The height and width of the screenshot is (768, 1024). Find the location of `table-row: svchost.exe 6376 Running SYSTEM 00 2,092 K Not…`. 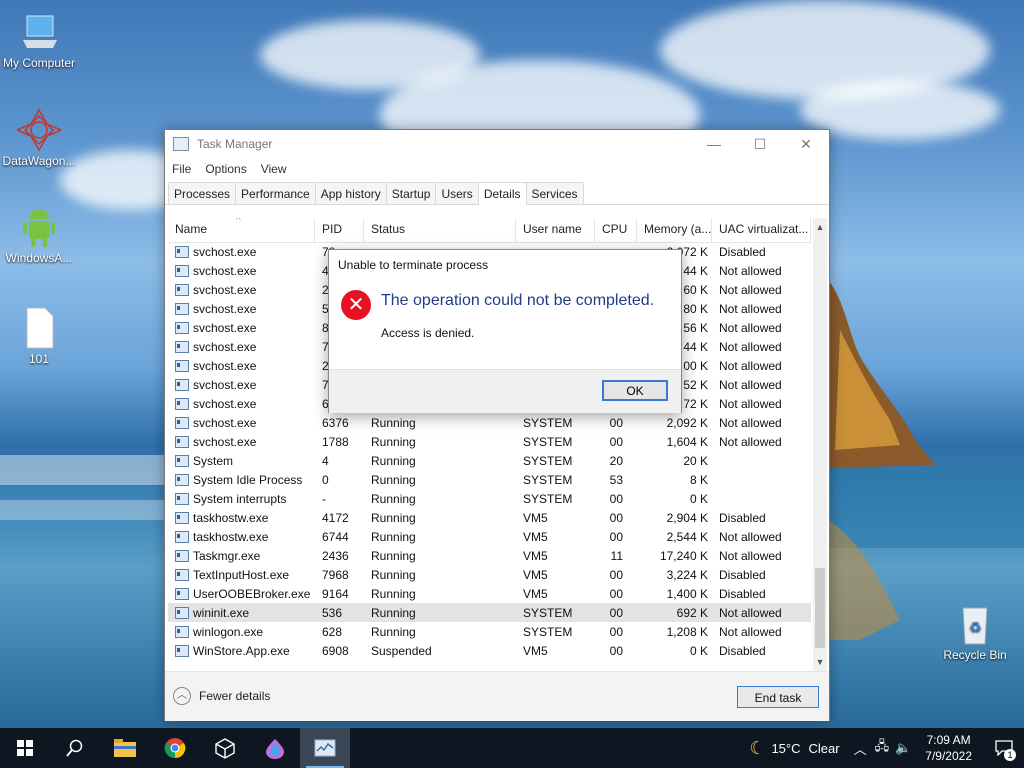

table-row: svchost.exe 6376 Running SYSTEM 00 2,092 K Not… is located at coordinates (489, 422).